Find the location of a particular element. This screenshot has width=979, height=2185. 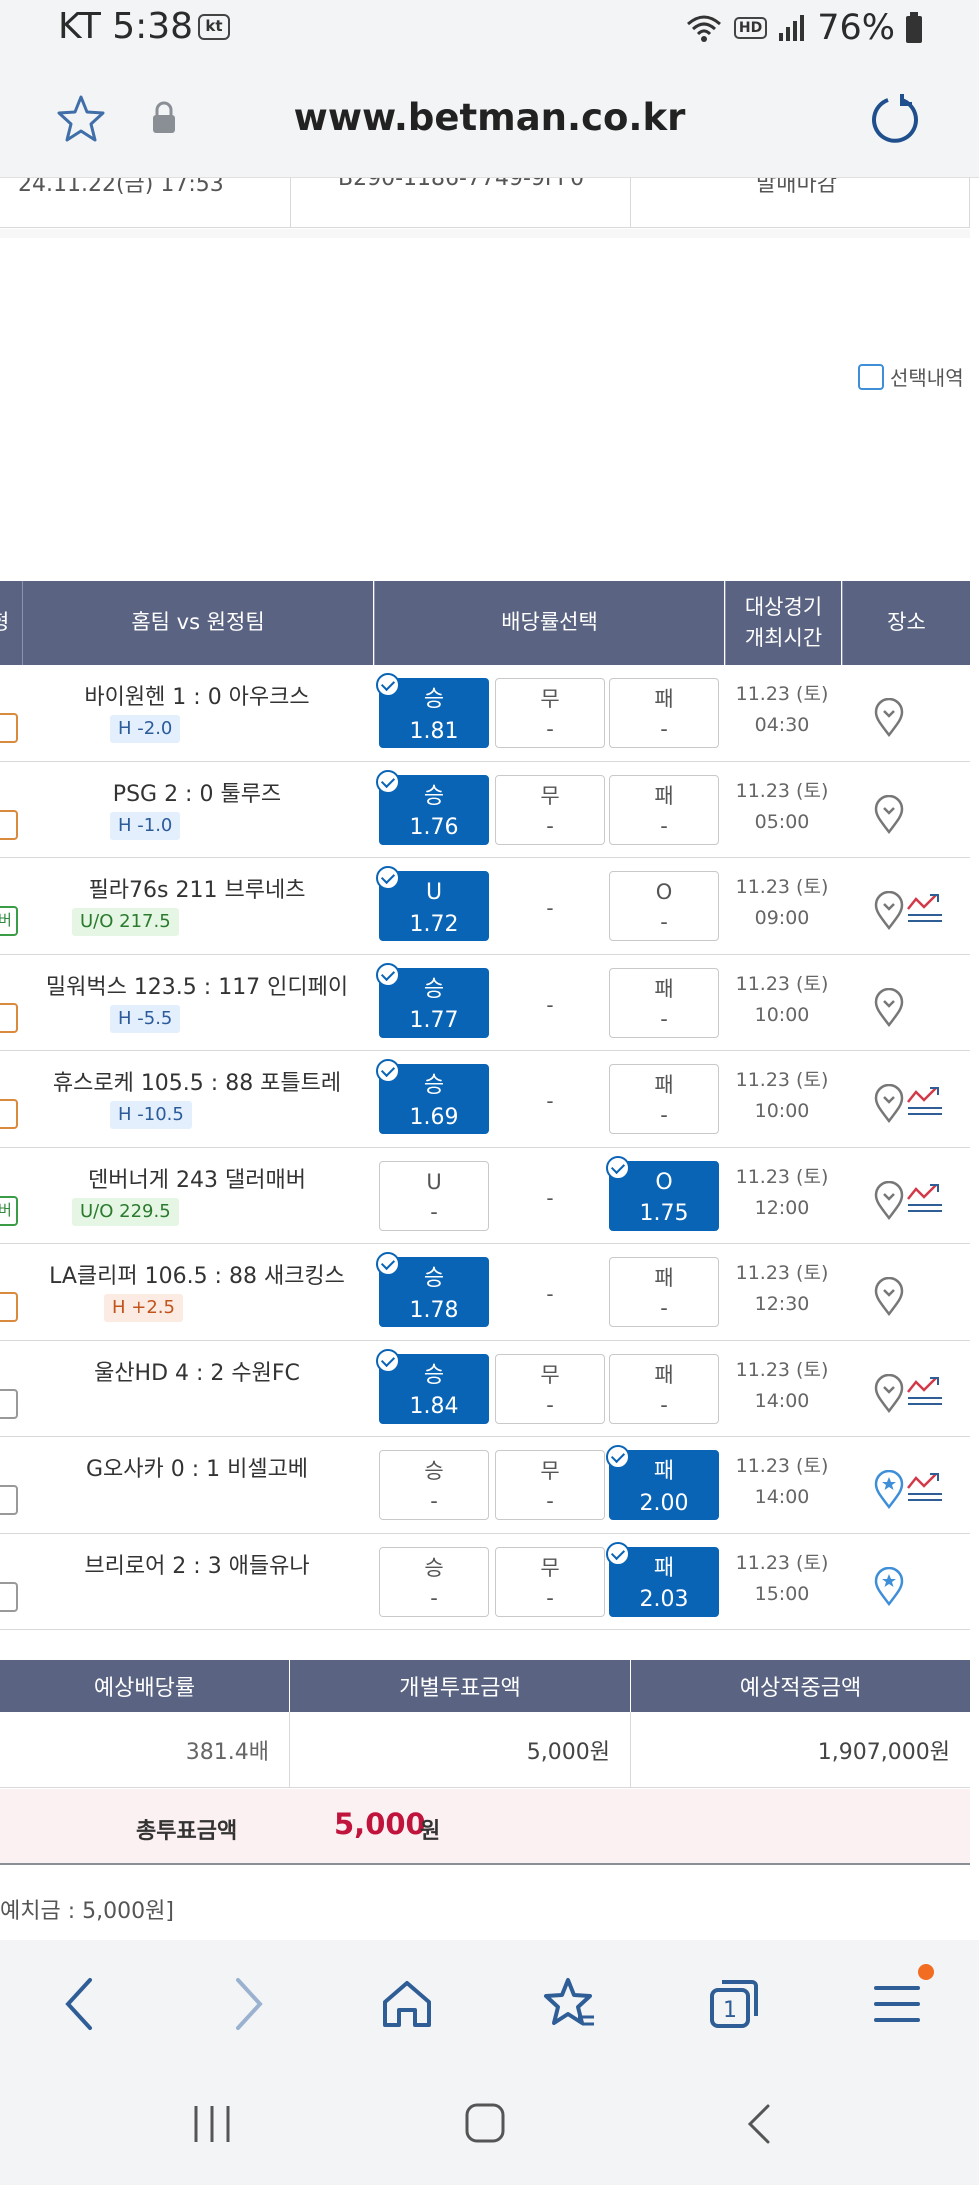

match-time: 09:00 is located at coordinates (782, 918).